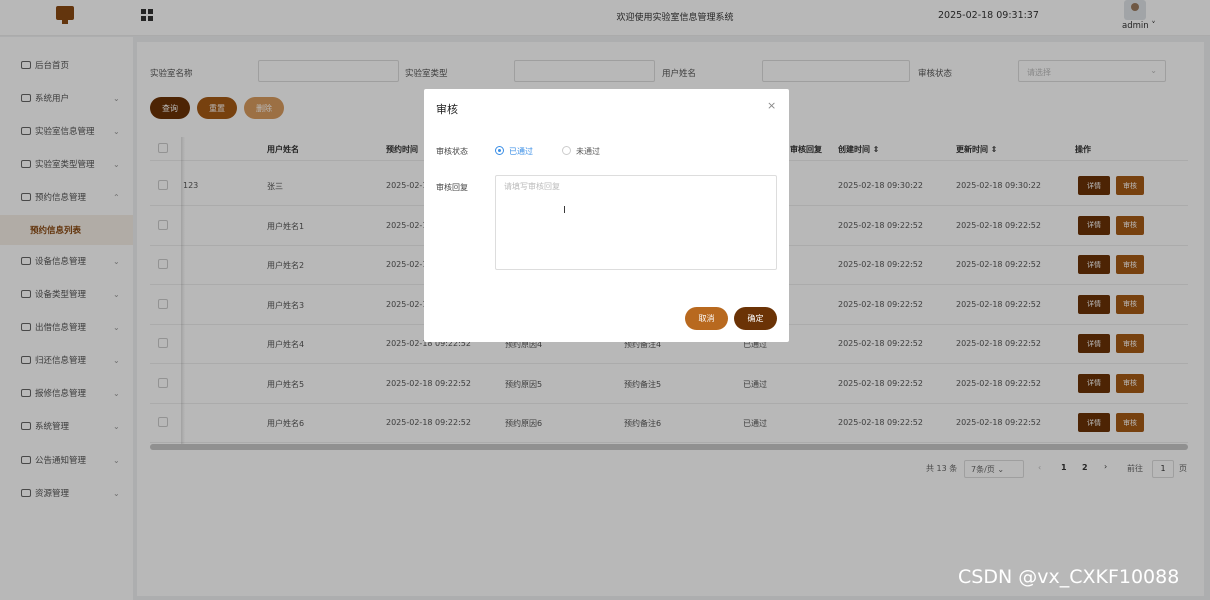 This screenshot has width=1210, height=600. Describe the element at coordinates (566, 150) in the screenshot. I see `radio-fail` at that location.